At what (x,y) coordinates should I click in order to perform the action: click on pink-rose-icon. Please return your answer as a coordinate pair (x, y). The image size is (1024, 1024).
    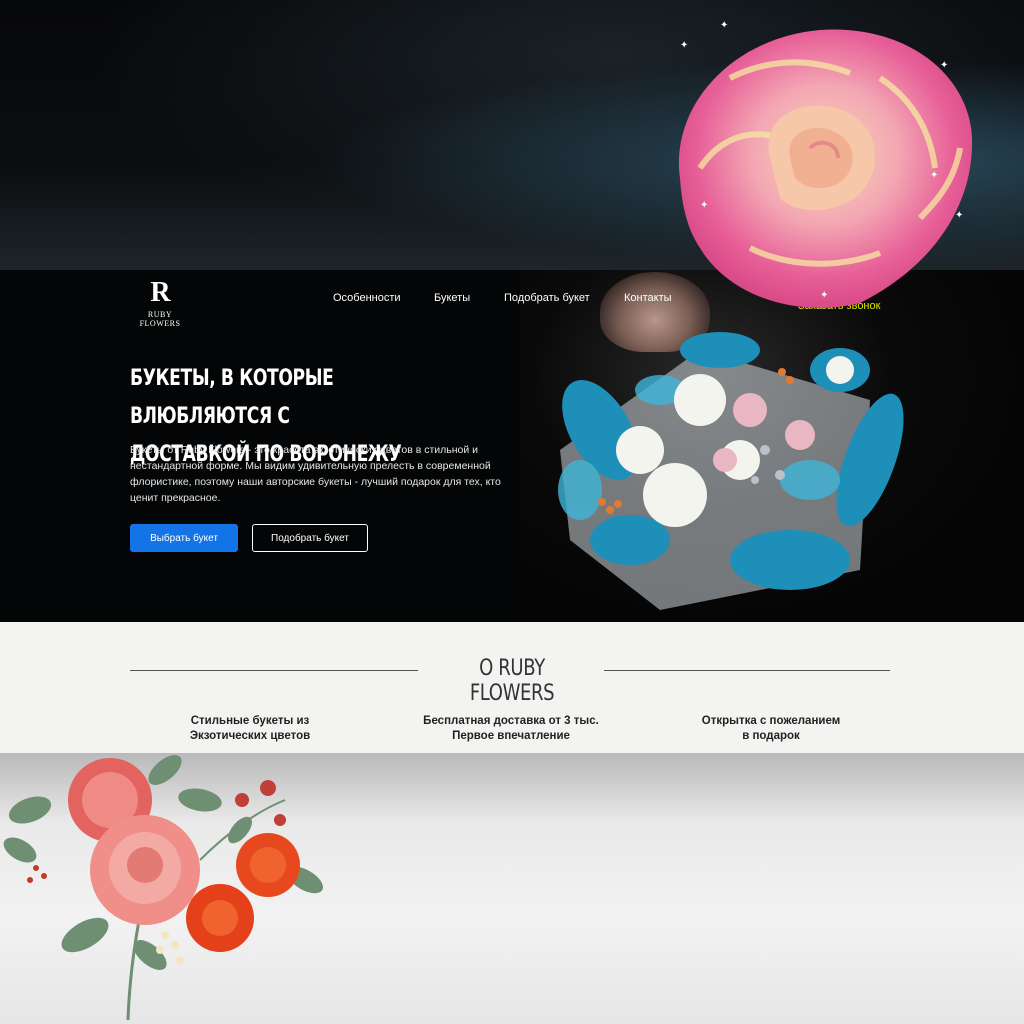
    Looking at the image, I should click on (825, 168).